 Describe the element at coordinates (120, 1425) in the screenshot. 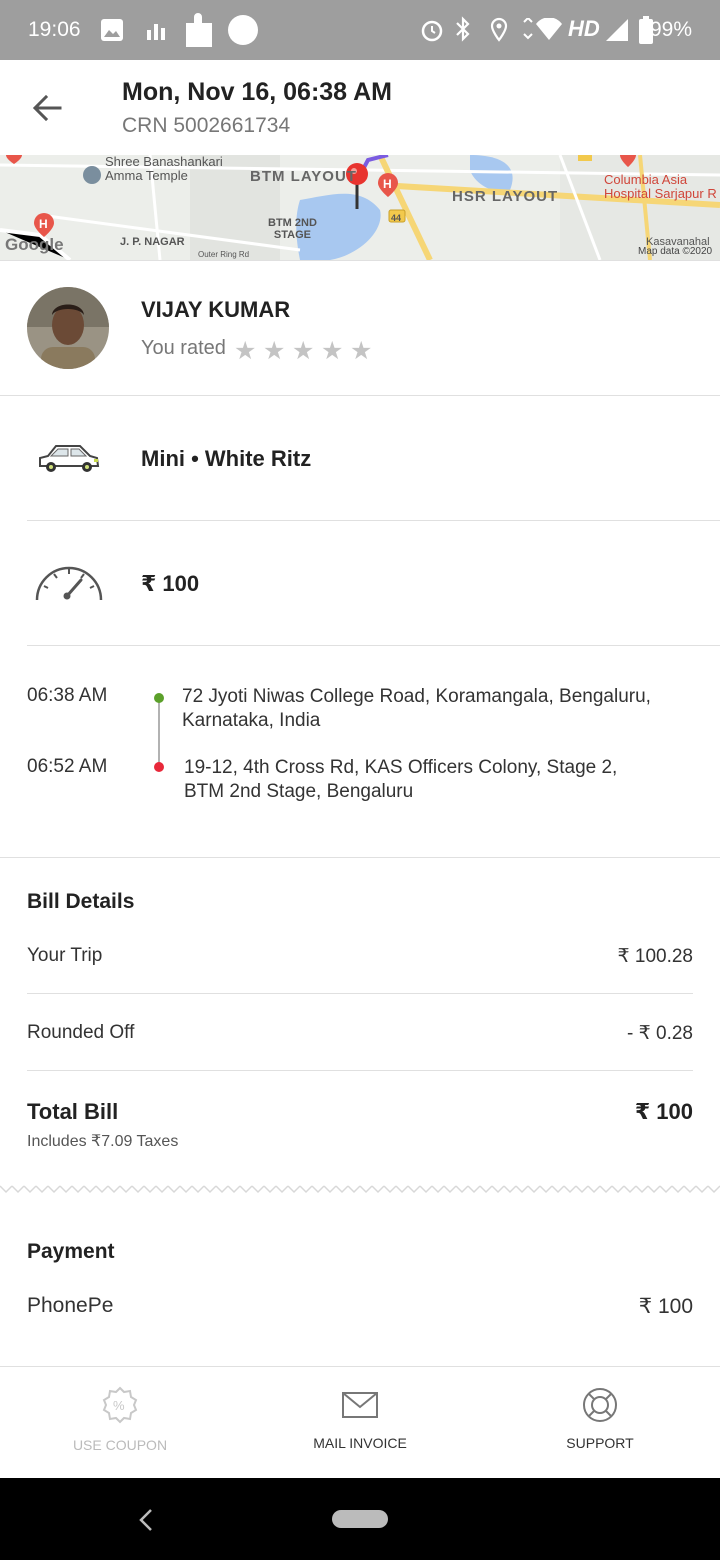

I see `use-coupon-button: % USE COUPON` at that location.